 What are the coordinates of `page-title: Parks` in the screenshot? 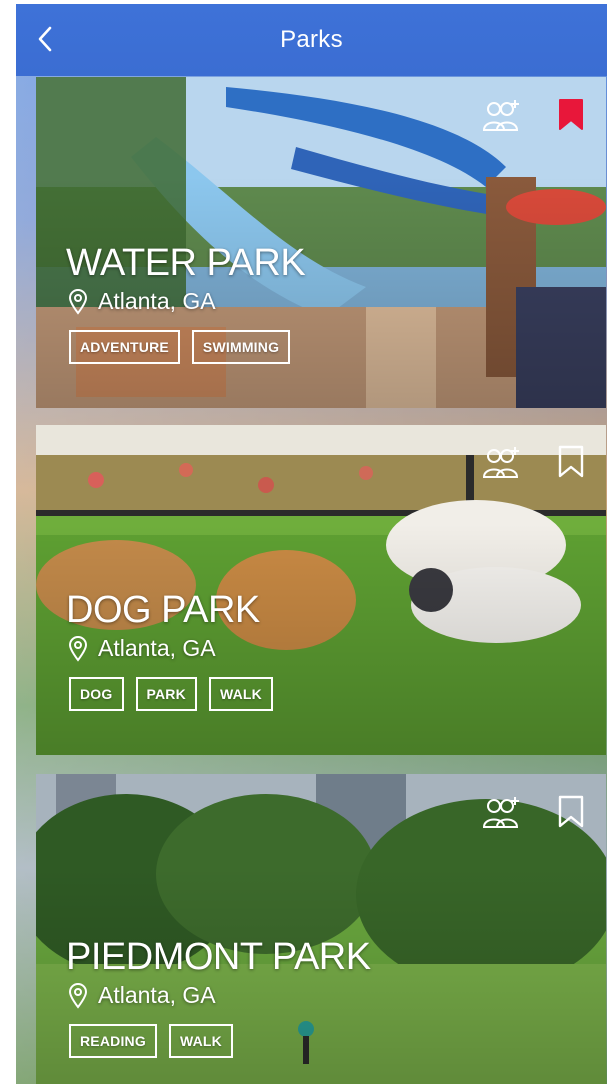 It's located at (311, 39).